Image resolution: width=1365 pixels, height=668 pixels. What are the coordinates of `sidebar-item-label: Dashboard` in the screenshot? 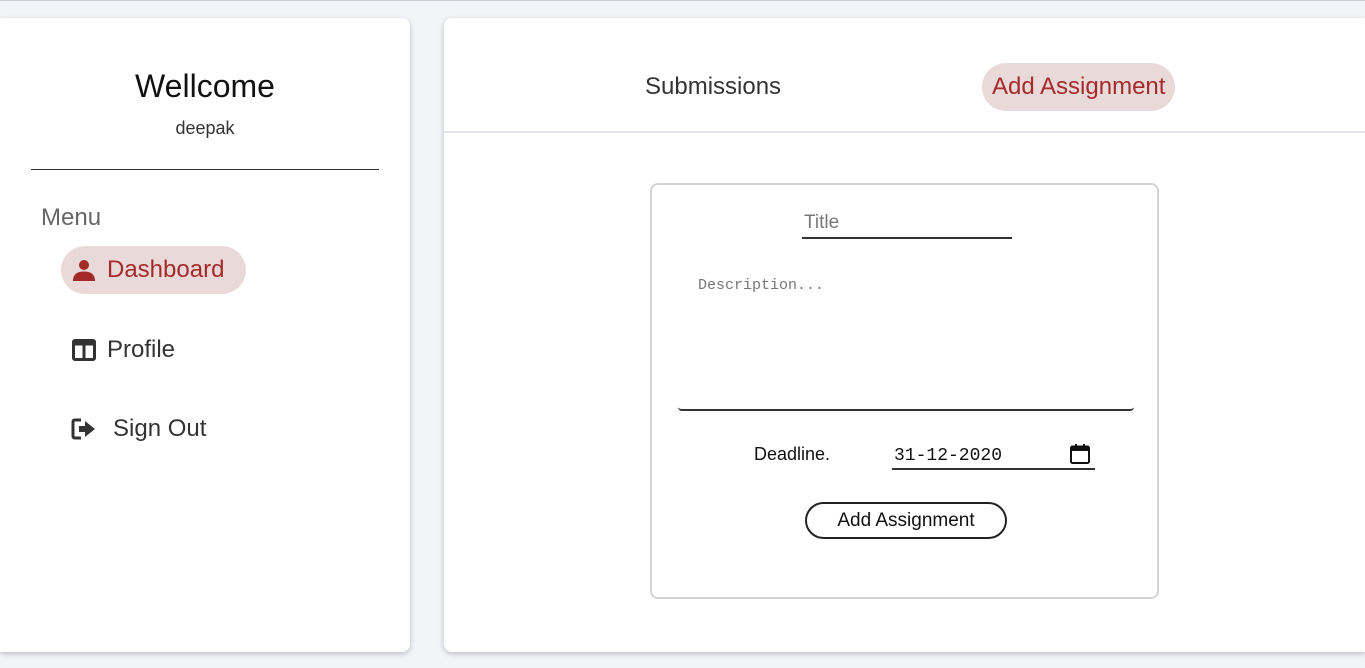 It's located at (166, 269).